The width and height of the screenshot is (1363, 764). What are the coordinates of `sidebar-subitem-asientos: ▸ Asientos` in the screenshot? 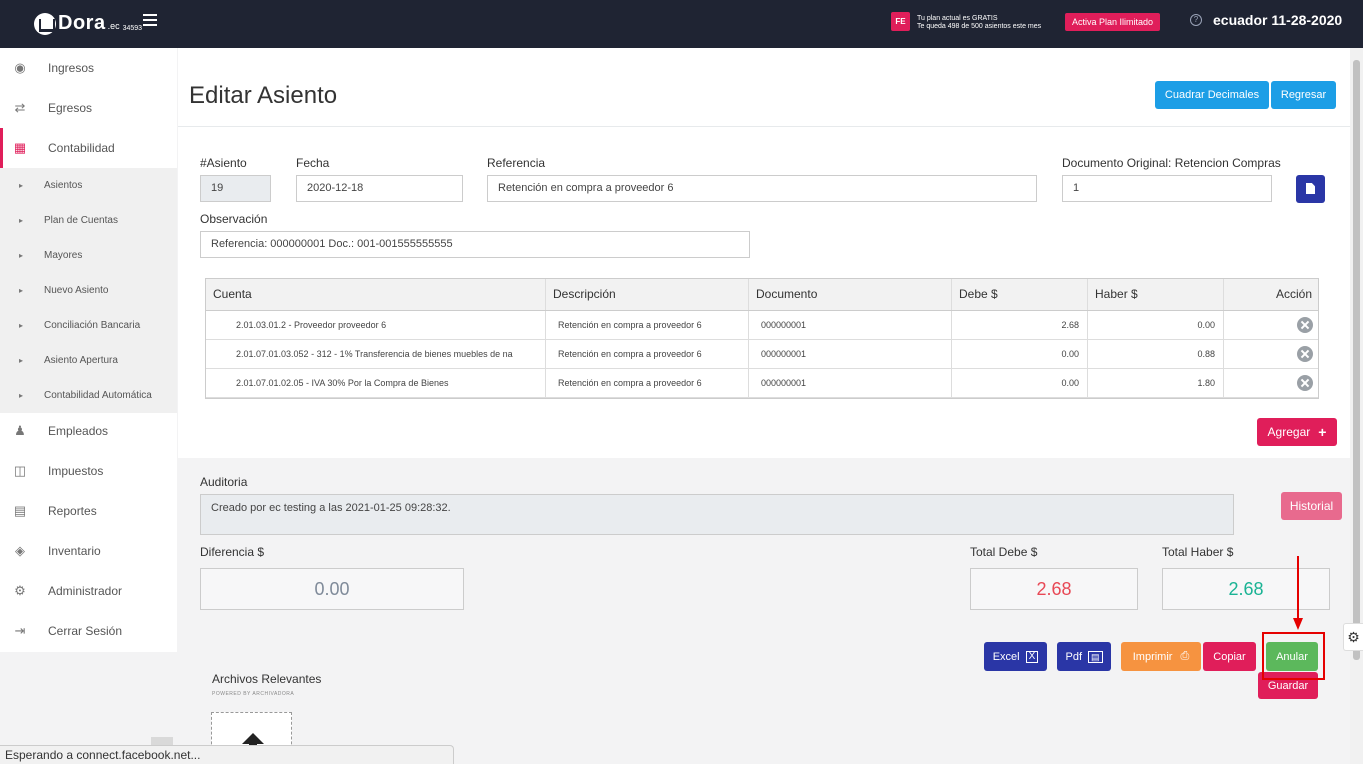 It's located at (88, 185).